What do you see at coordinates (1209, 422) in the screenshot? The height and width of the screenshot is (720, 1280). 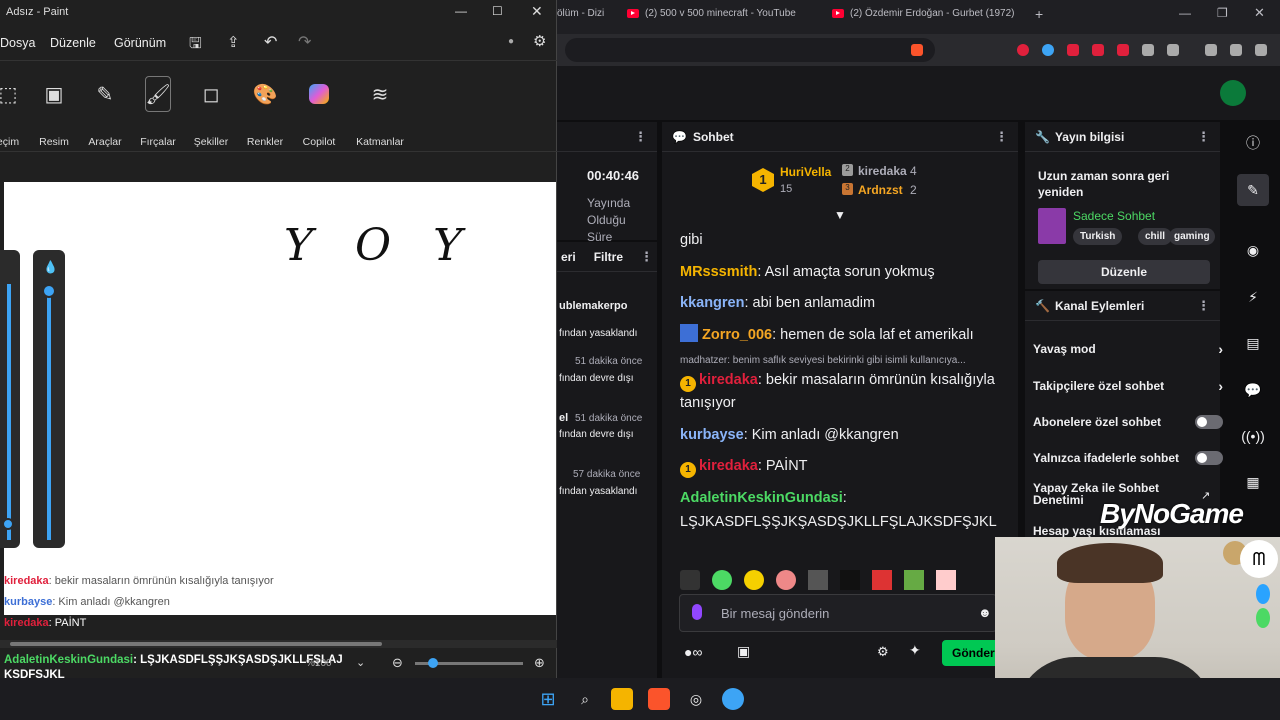 I see `subscribers-only-toggle` at bounding box center [1209, 422].